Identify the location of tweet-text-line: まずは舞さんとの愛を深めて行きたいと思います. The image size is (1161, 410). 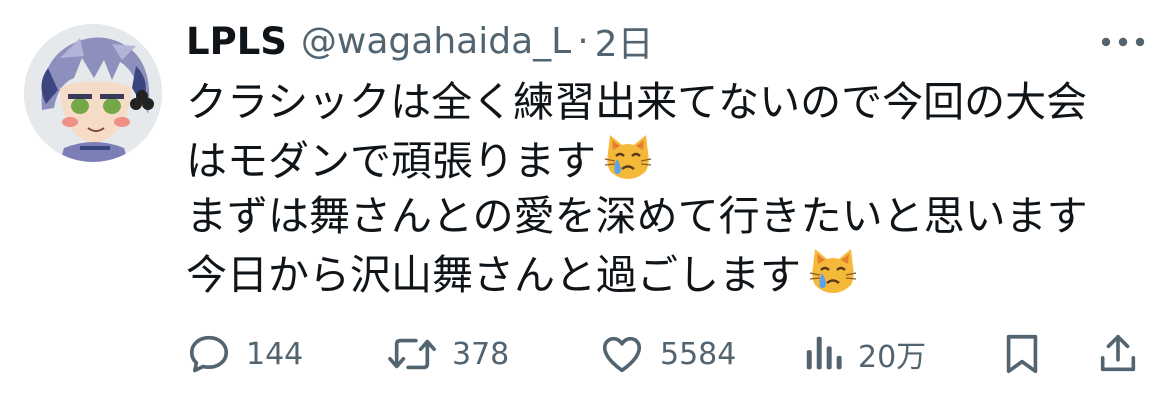
(656, 216).